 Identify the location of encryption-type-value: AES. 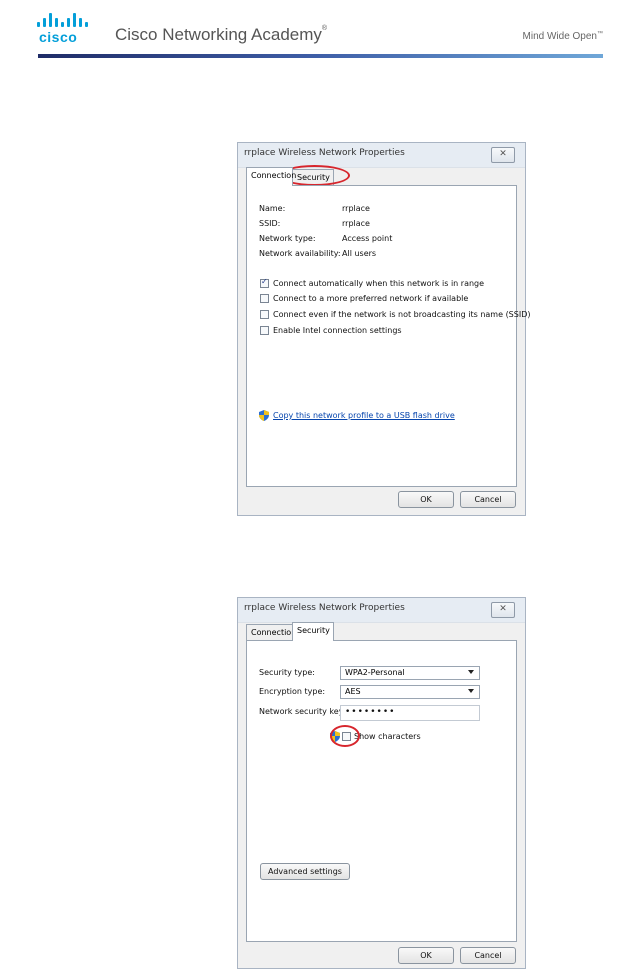
(353, 691).